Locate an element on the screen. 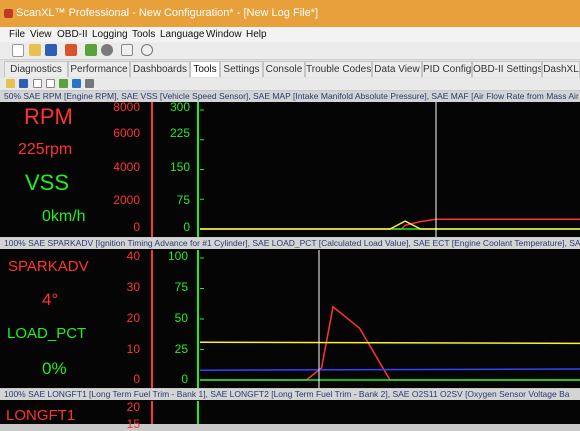 The image size is (580, 431). load-tick-label: 50 is located at coordinates (181, 318).